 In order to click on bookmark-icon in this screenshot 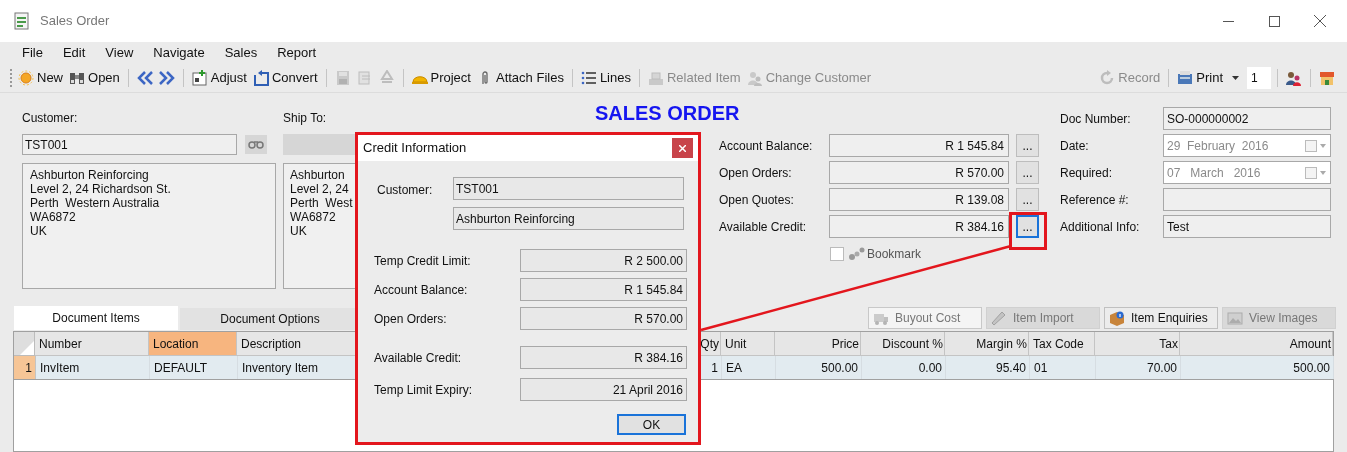, I will do `click(856, 254)`.